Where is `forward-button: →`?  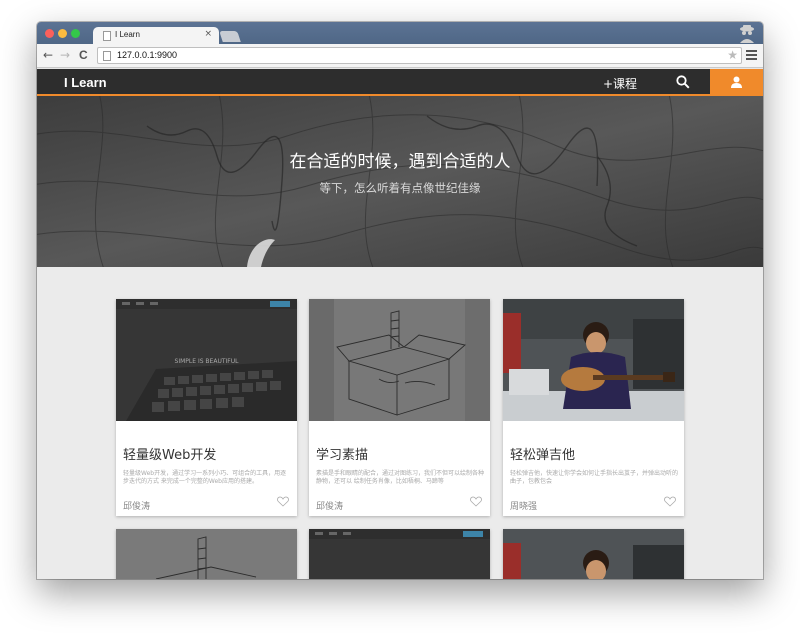 forward-button: → is located at coordinates (65, 55).